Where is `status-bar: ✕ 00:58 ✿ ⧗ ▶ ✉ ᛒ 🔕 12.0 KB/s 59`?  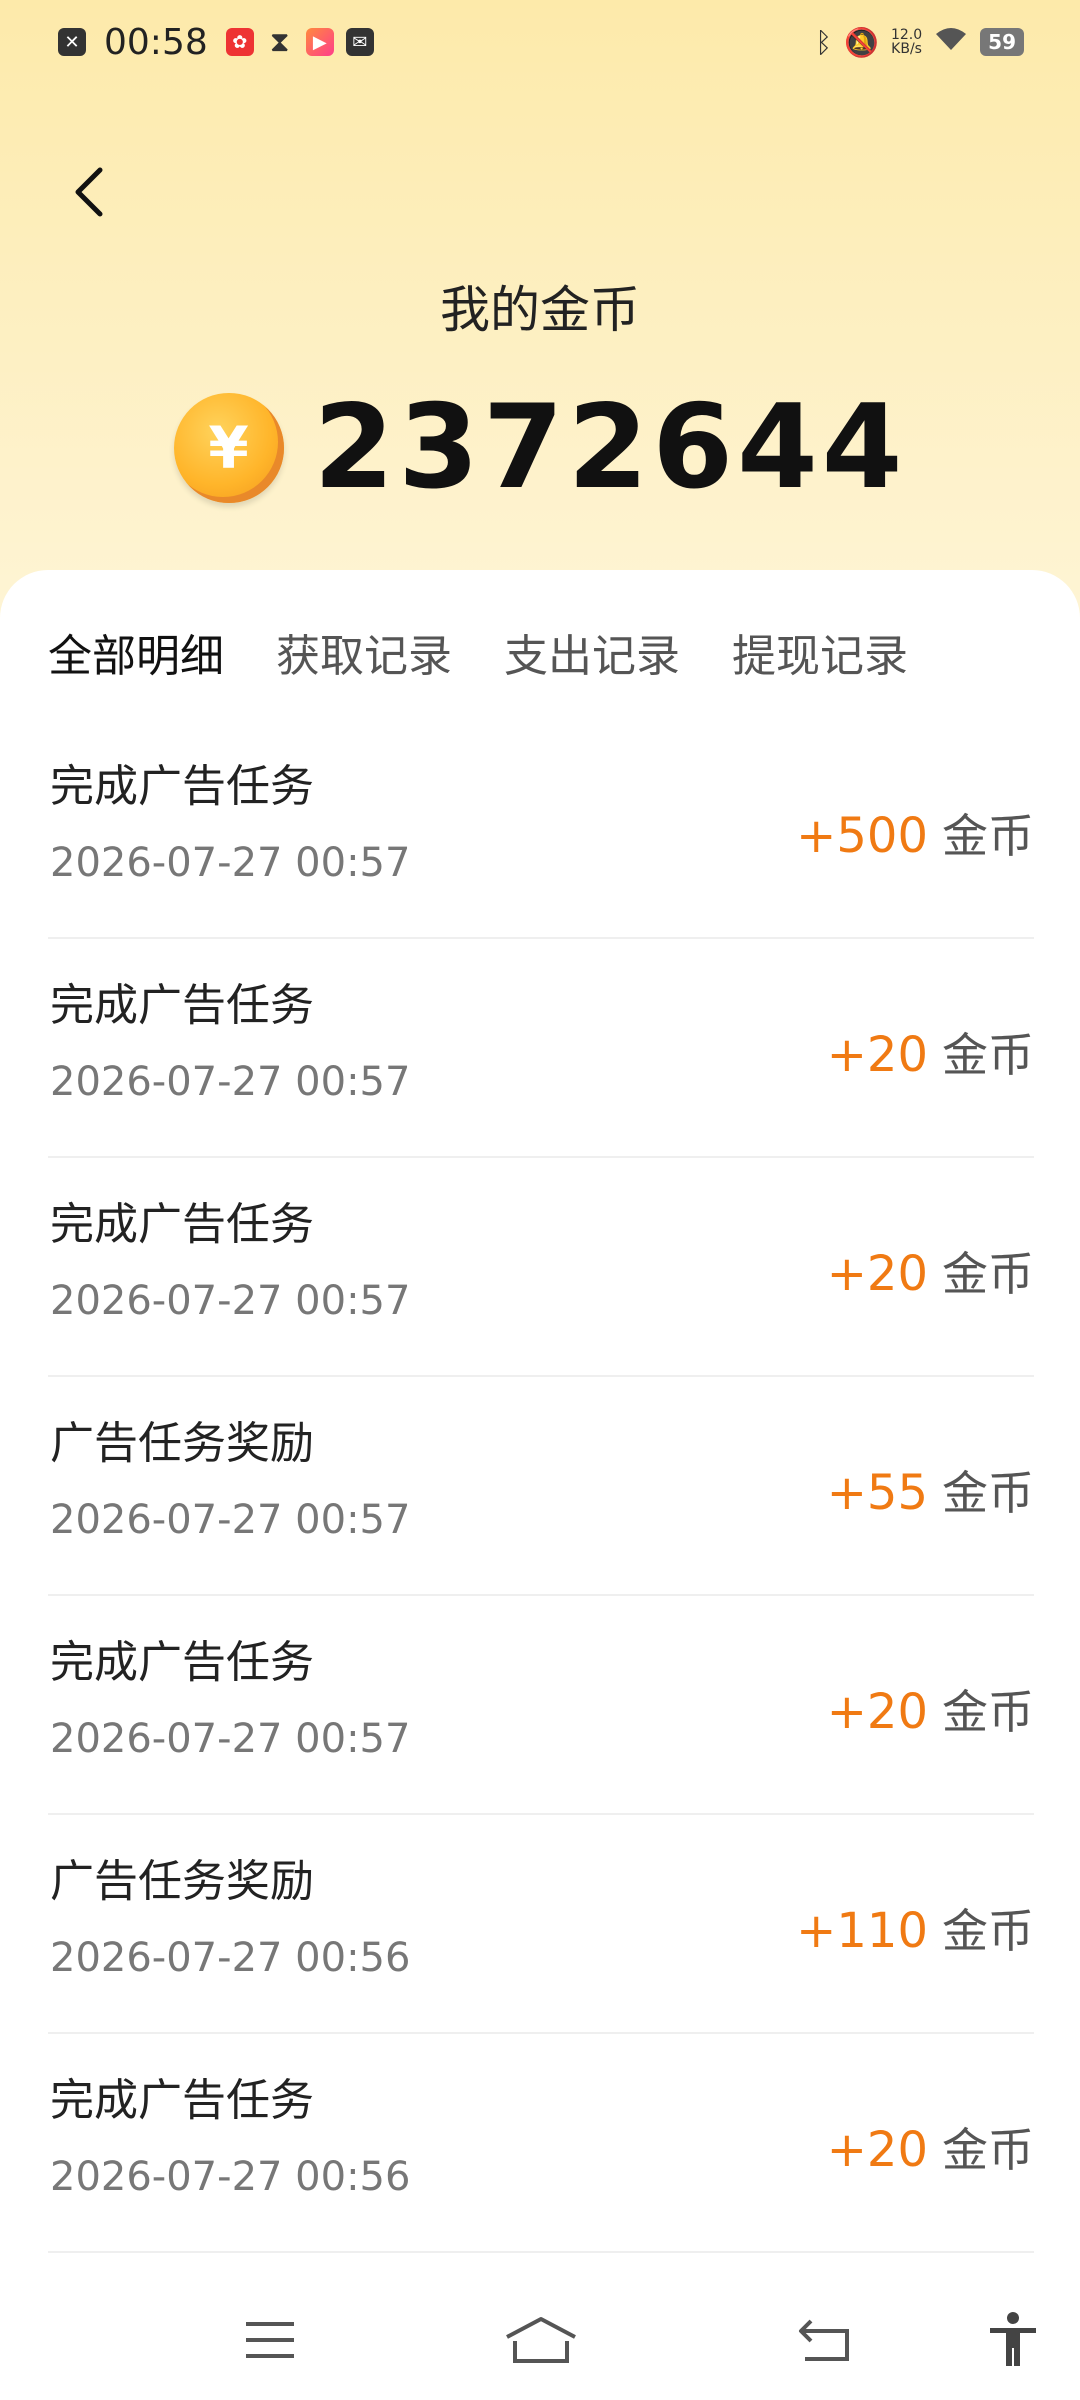 status-bar: ✕ 00:58 ✿ ⧗ ▶ ✉ ᛒ 🔕 12.0 KB/s 59 is located at coordinates (540, 42).